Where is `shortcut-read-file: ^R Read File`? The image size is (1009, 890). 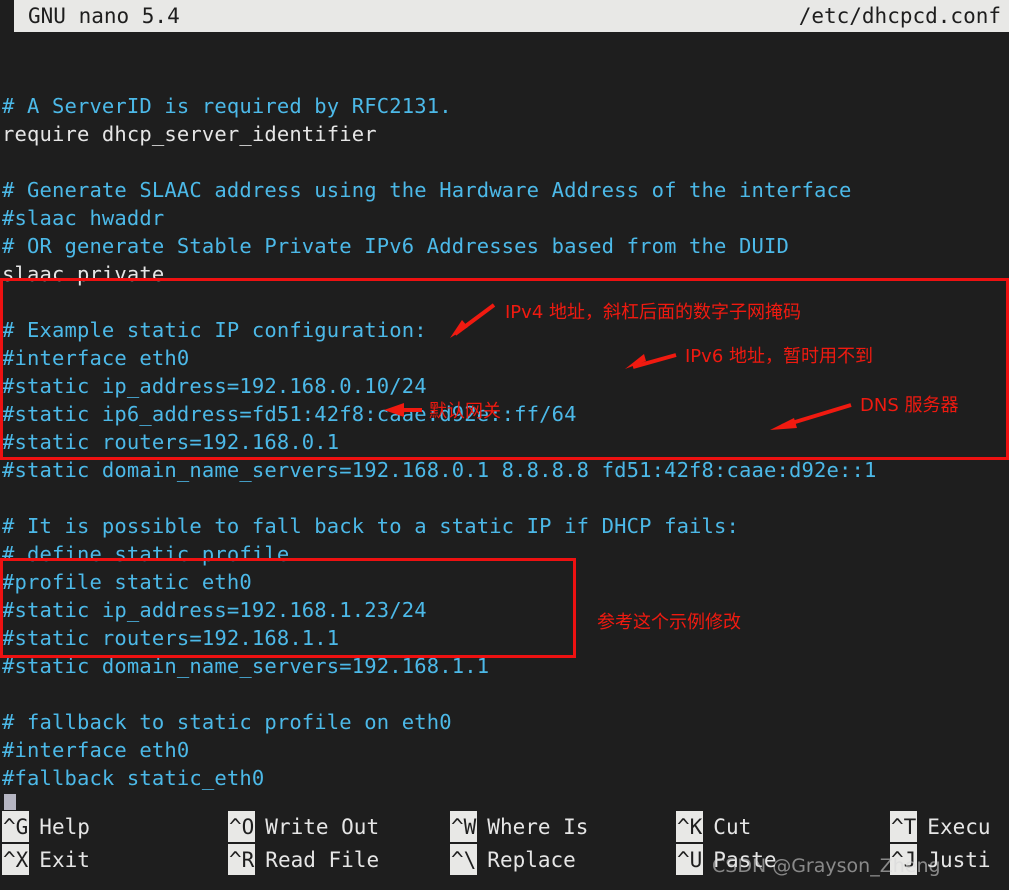 shortcut-read-file: ^R Read File is located at coordinates (303, 859).